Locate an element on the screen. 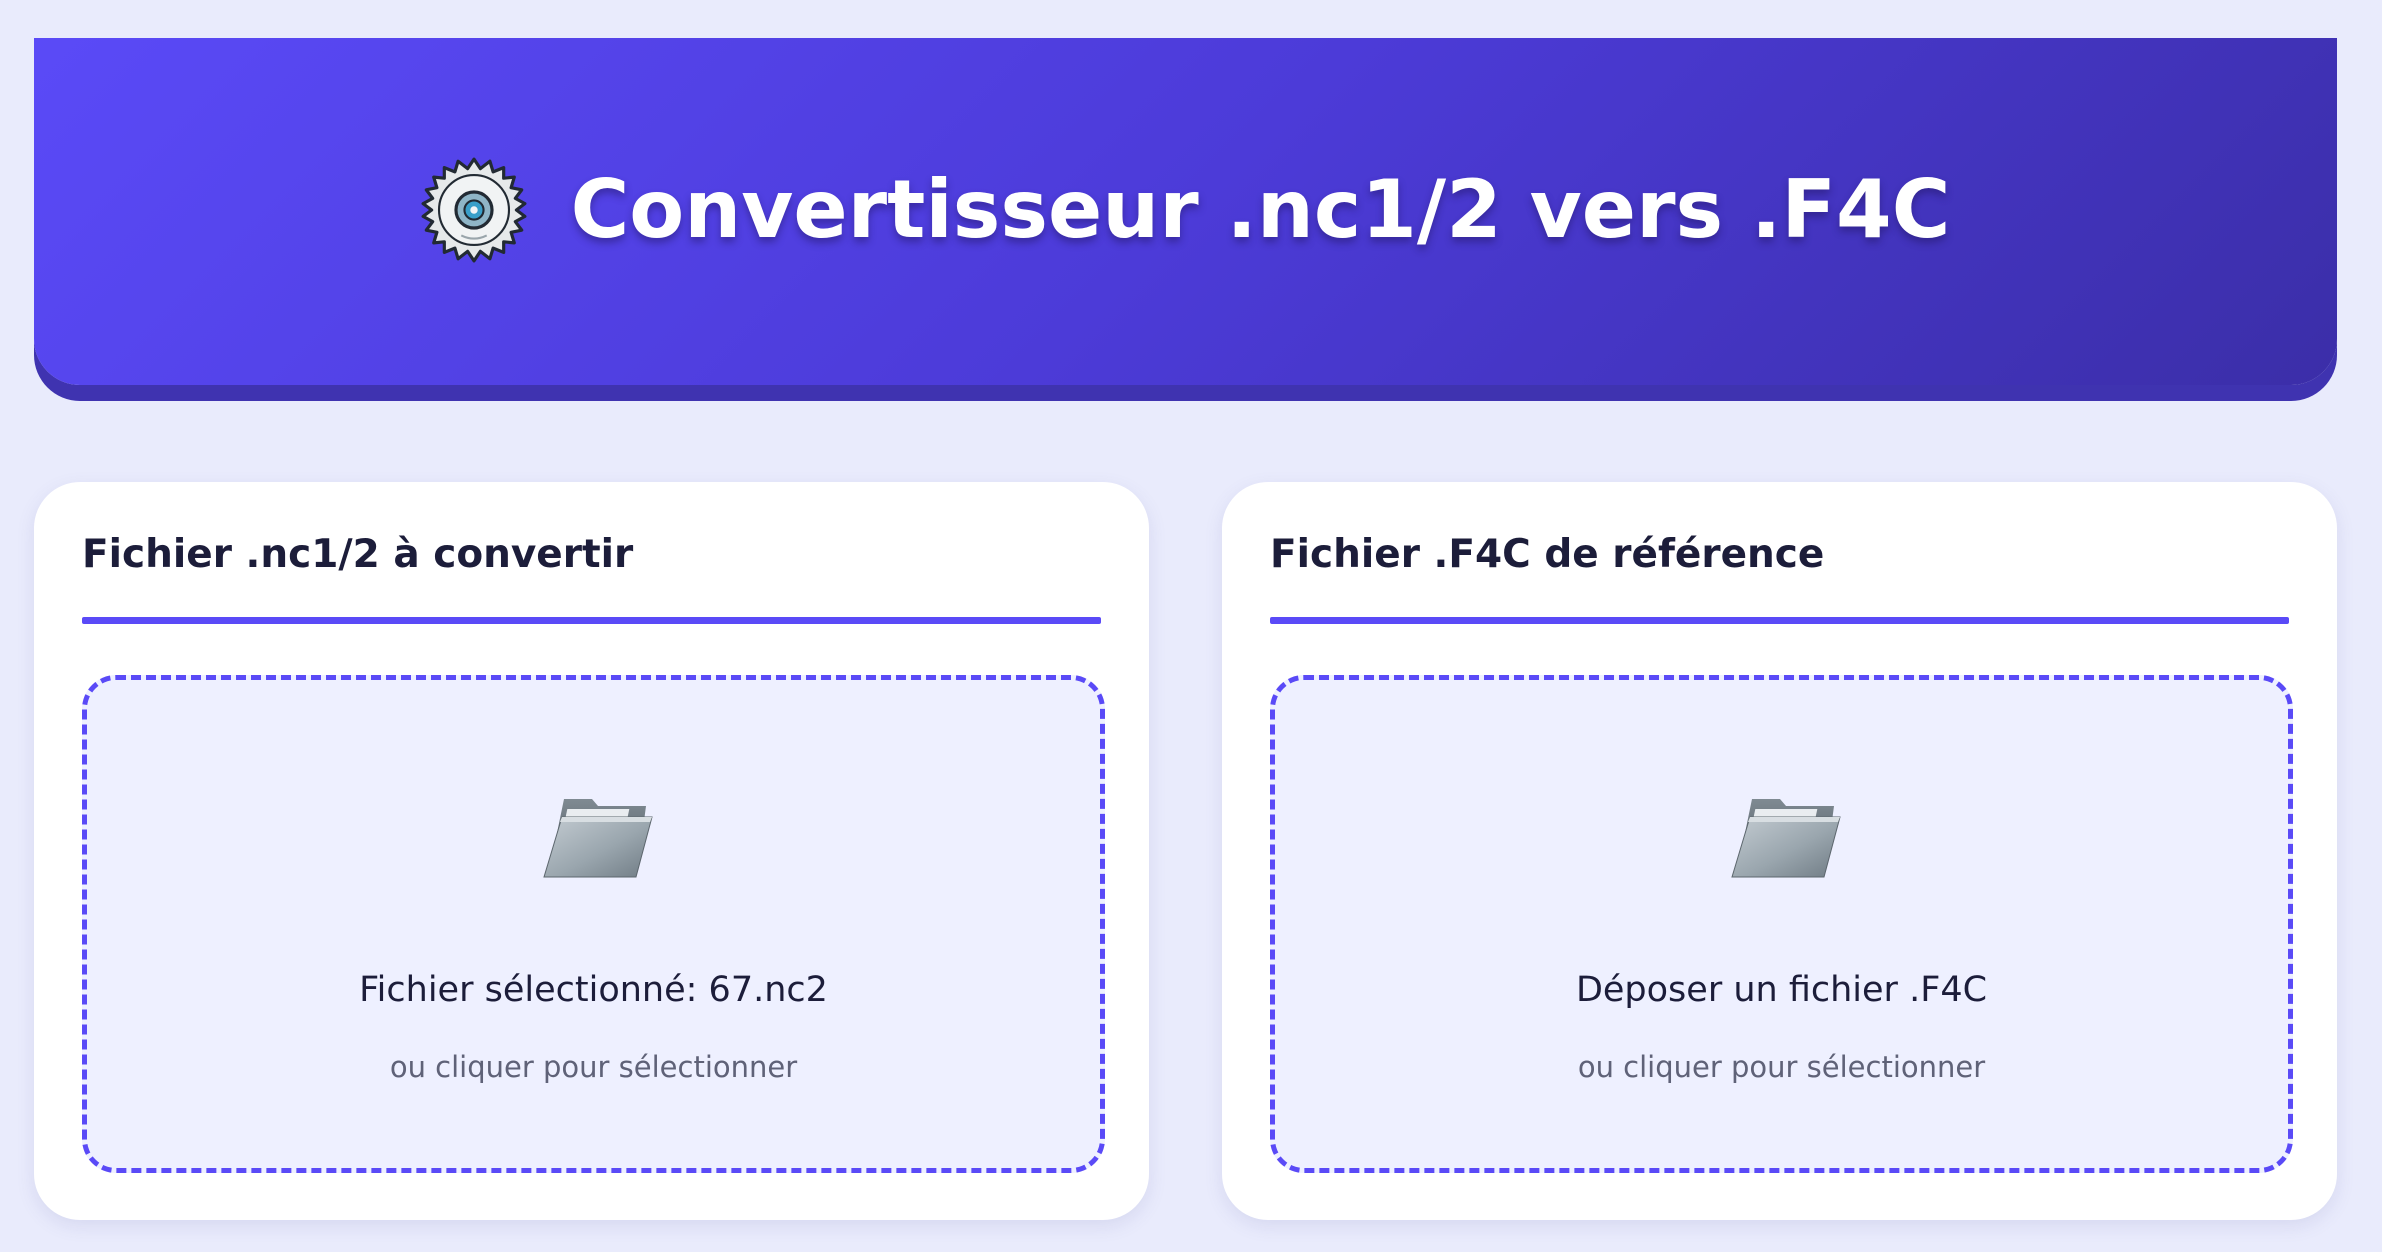 The image size is (2382, 1252). nc-dropzone-label: Fichier sélectionné: 67.nc2 is located at coordinates (593, 990).